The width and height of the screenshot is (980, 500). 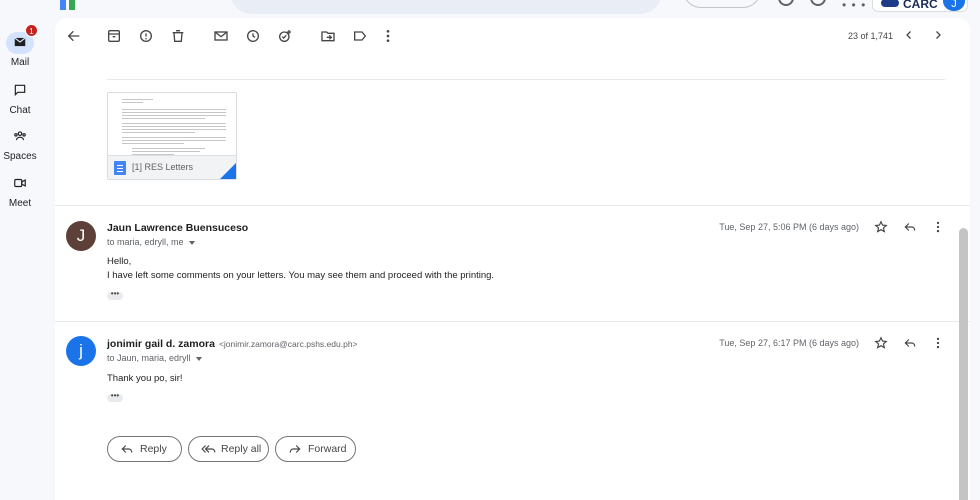 What do you see at coordinates (253, 36) in the screenshot?
I see `snooze-icon` at bounding box center [253, 36].